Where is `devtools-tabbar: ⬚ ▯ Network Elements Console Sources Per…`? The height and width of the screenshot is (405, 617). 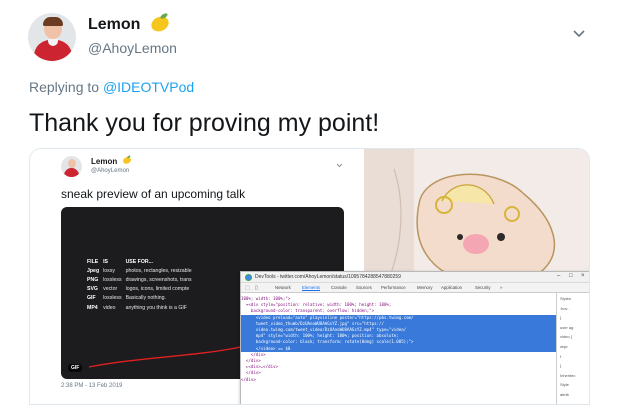 devtools-tabbar: ⬚ ▯ Network Elements Console Sources Per… is located at coordinates (415, 292).